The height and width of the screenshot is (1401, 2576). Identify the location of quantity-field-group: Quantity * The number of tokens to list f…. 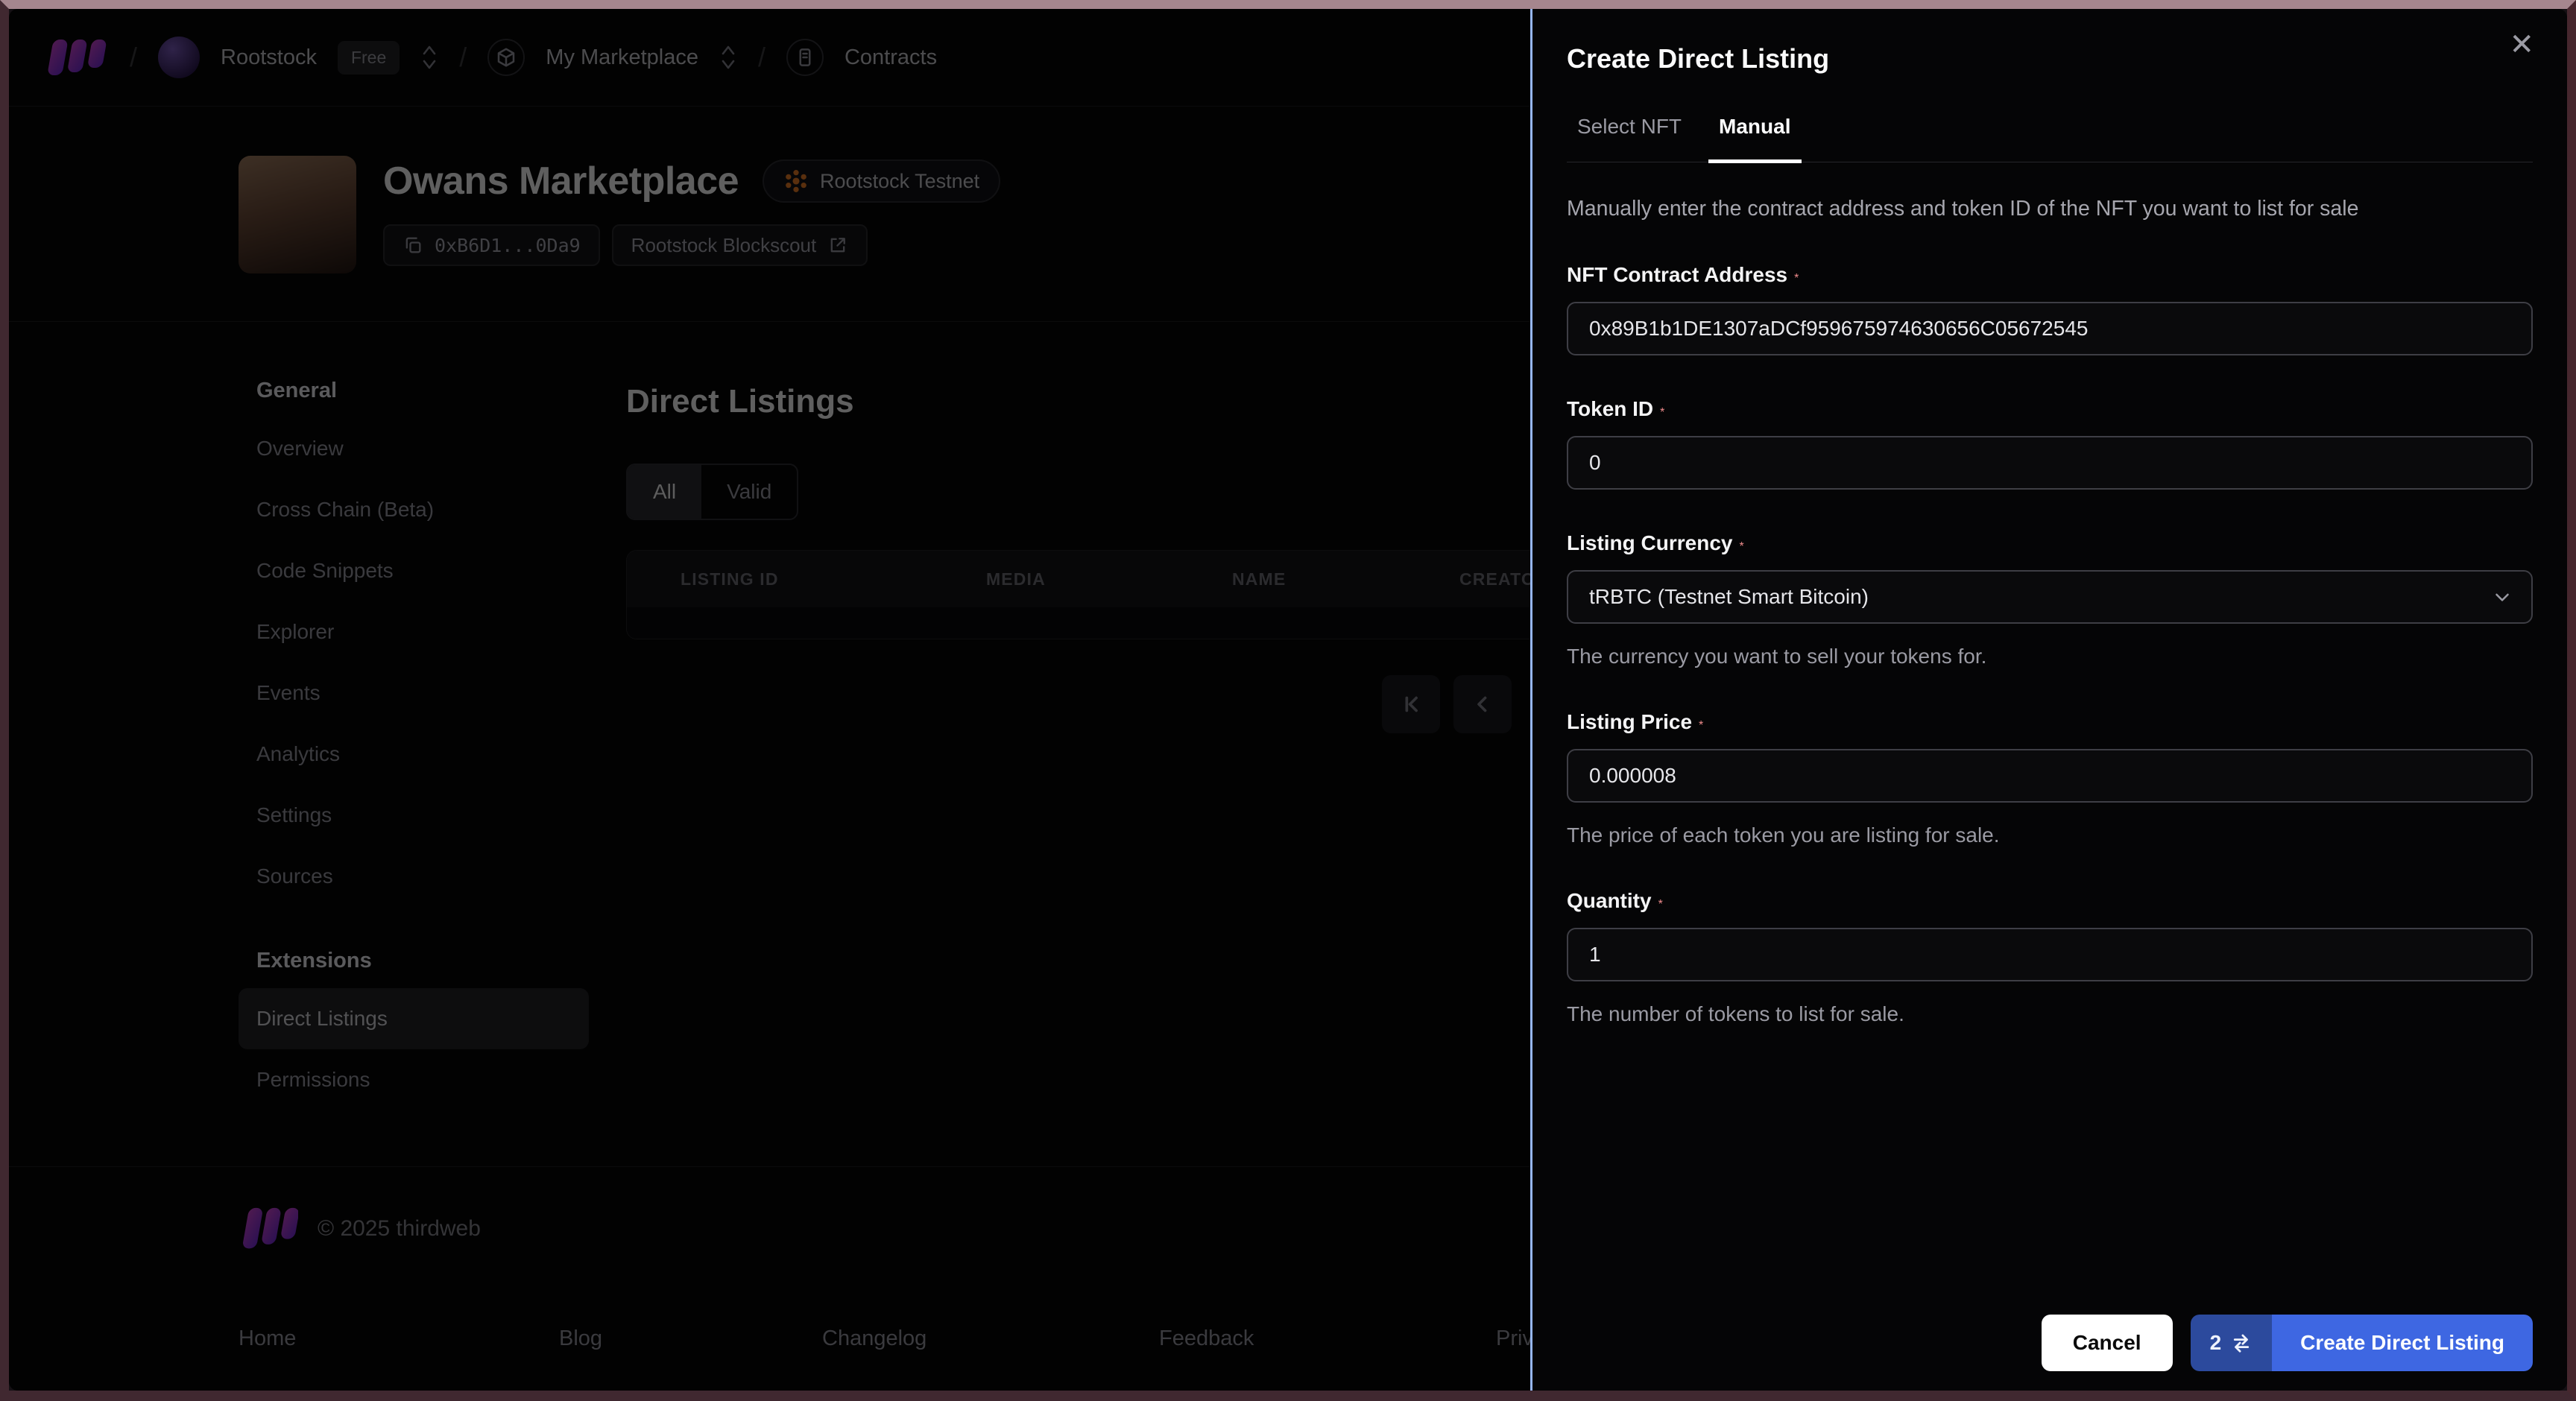
(2050, 957).